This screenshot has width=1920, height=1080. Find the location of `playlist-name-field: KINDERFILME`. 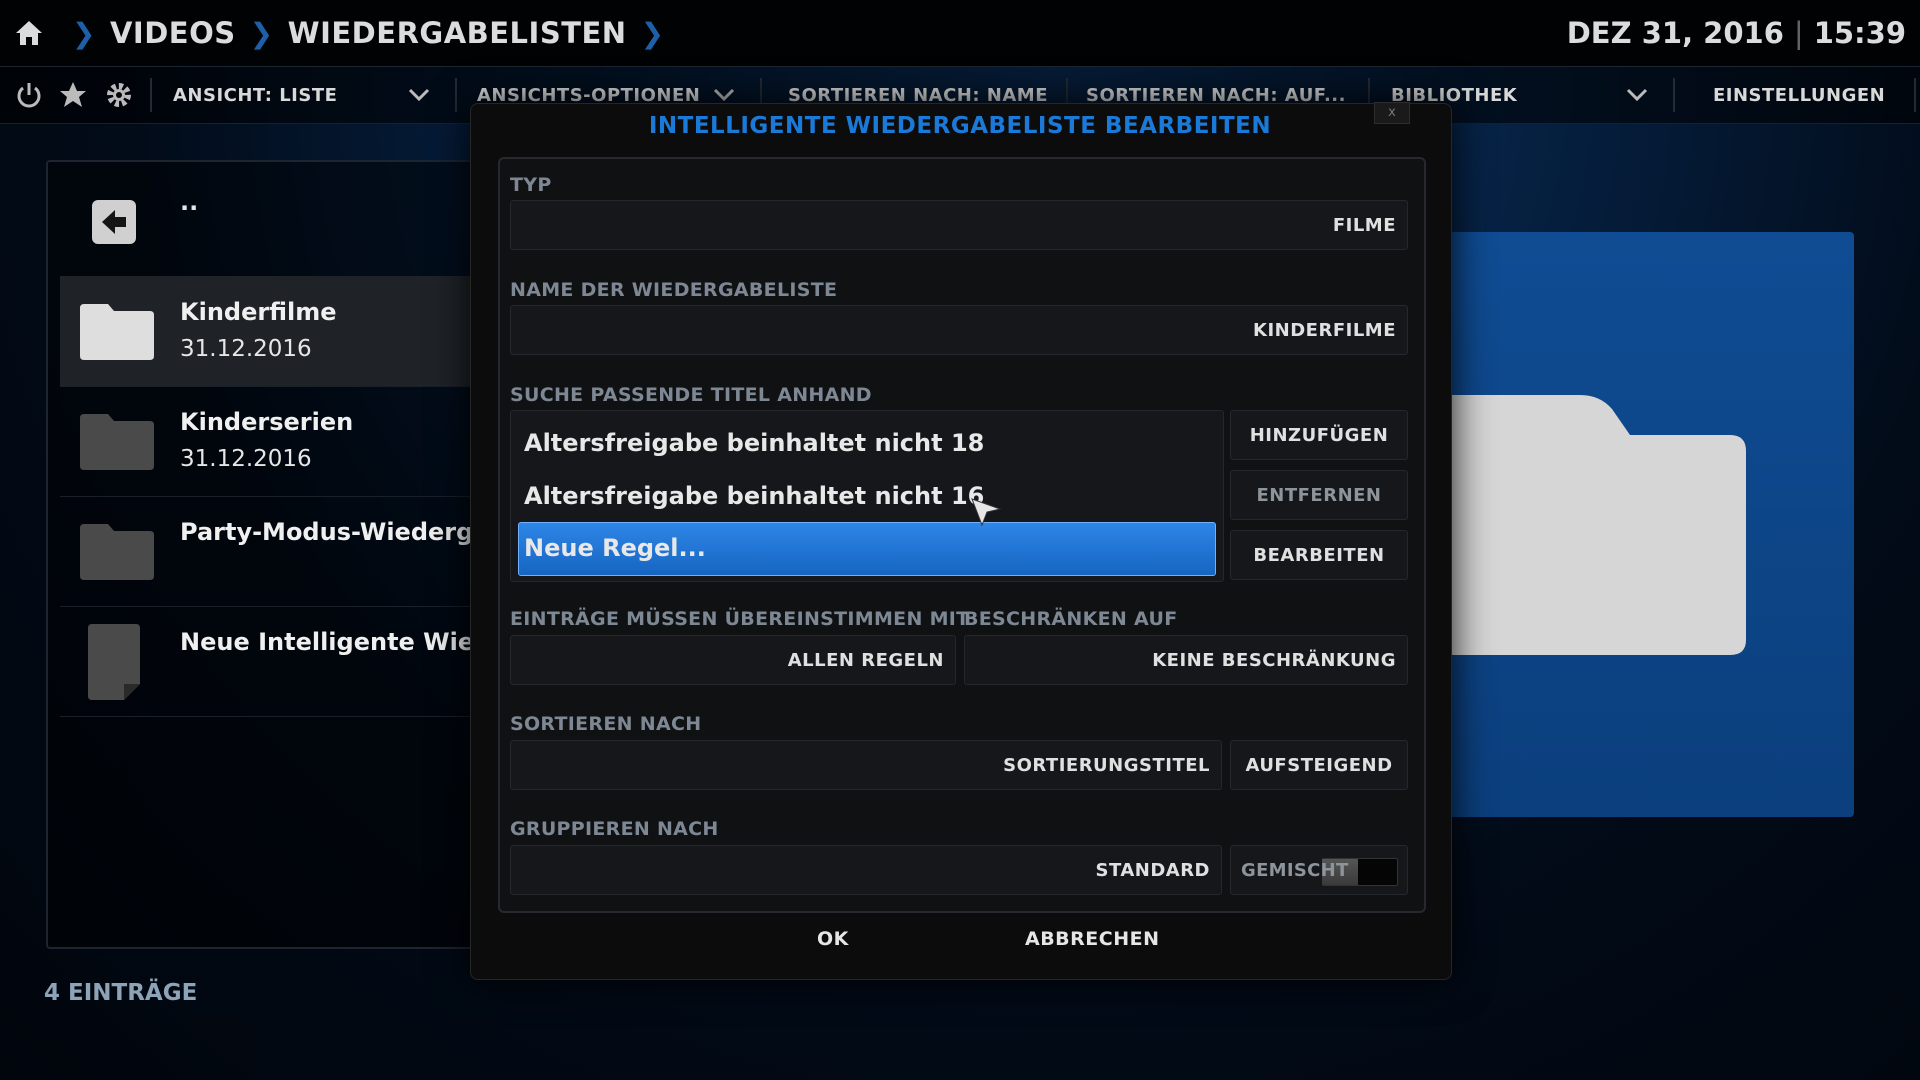

playlist-name-field: KINDERFILME is located at coordinates (959, 330).